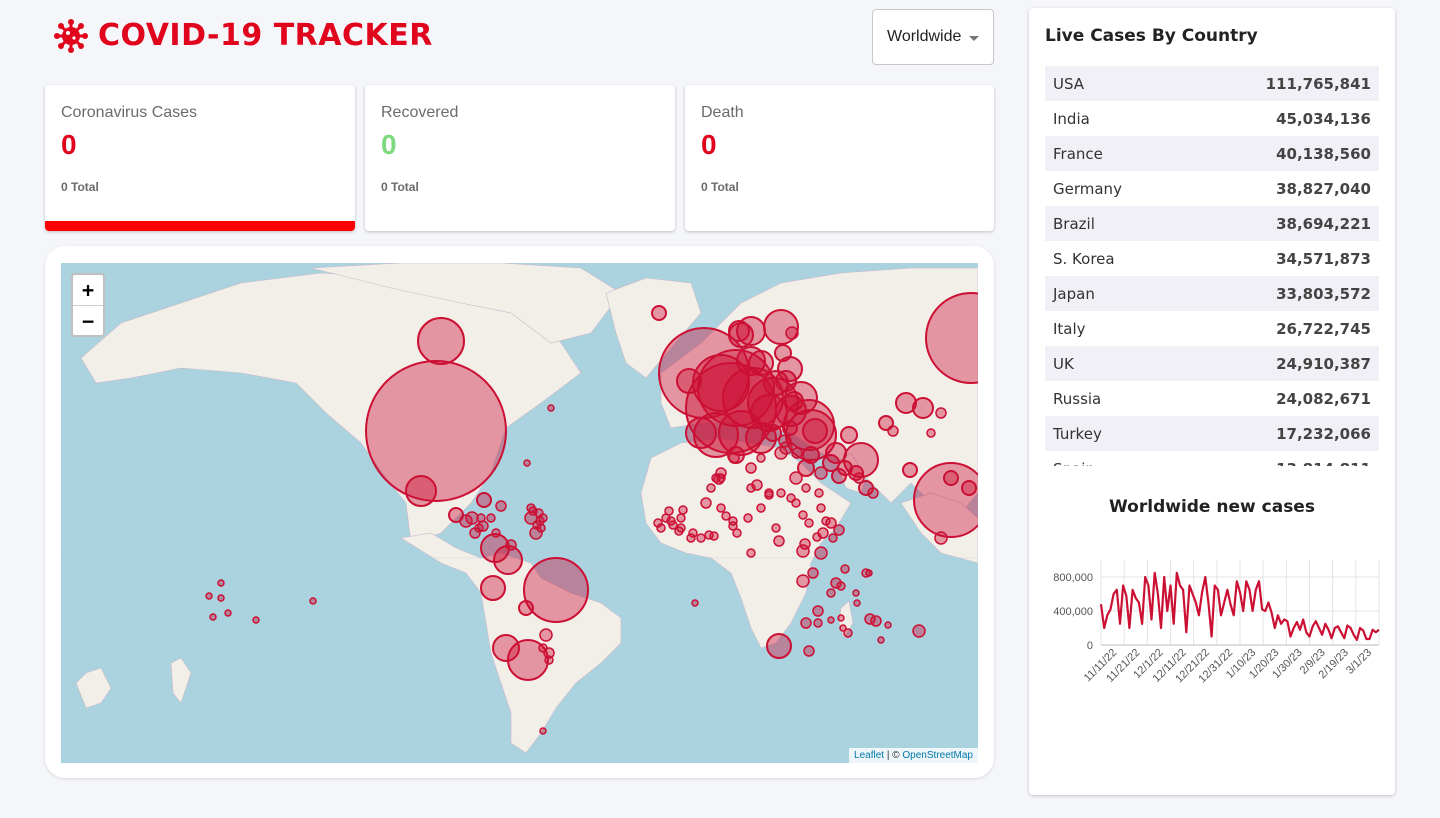 Image resolution: width=1440 pixels, height=818 pixels. Describe the element at coordinates (88, 290) in the screenshot. I see `zoom-in-button: +` at that location.